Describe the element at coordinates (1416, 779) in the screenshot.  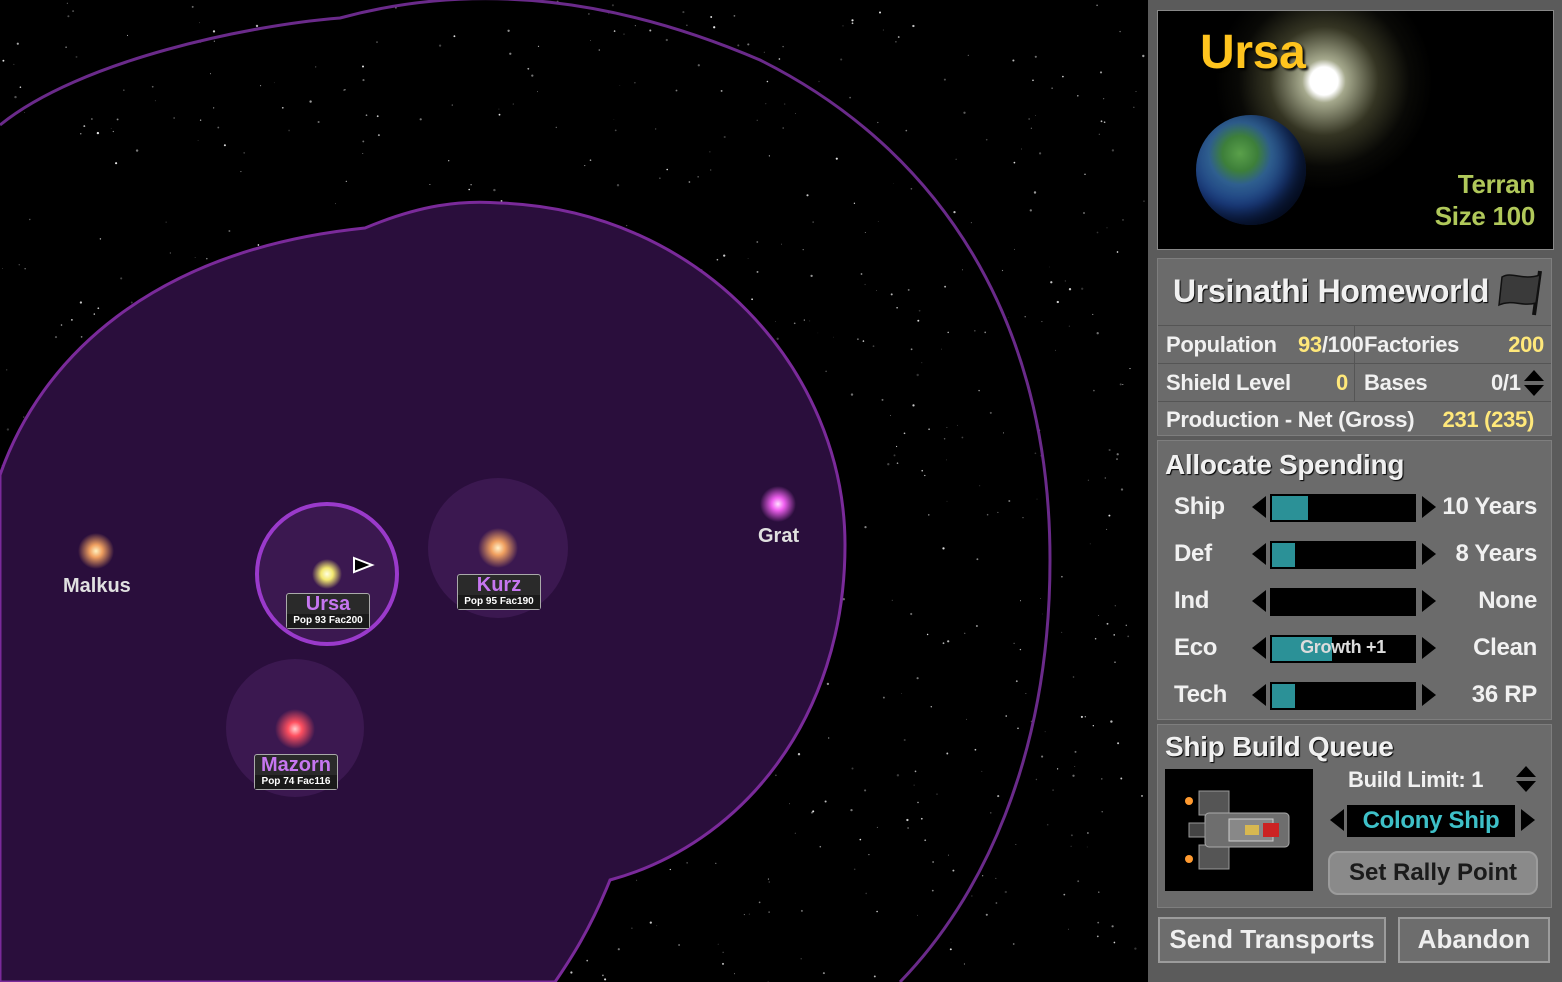
I see `build-limit: Build Limit: 1` at that location.